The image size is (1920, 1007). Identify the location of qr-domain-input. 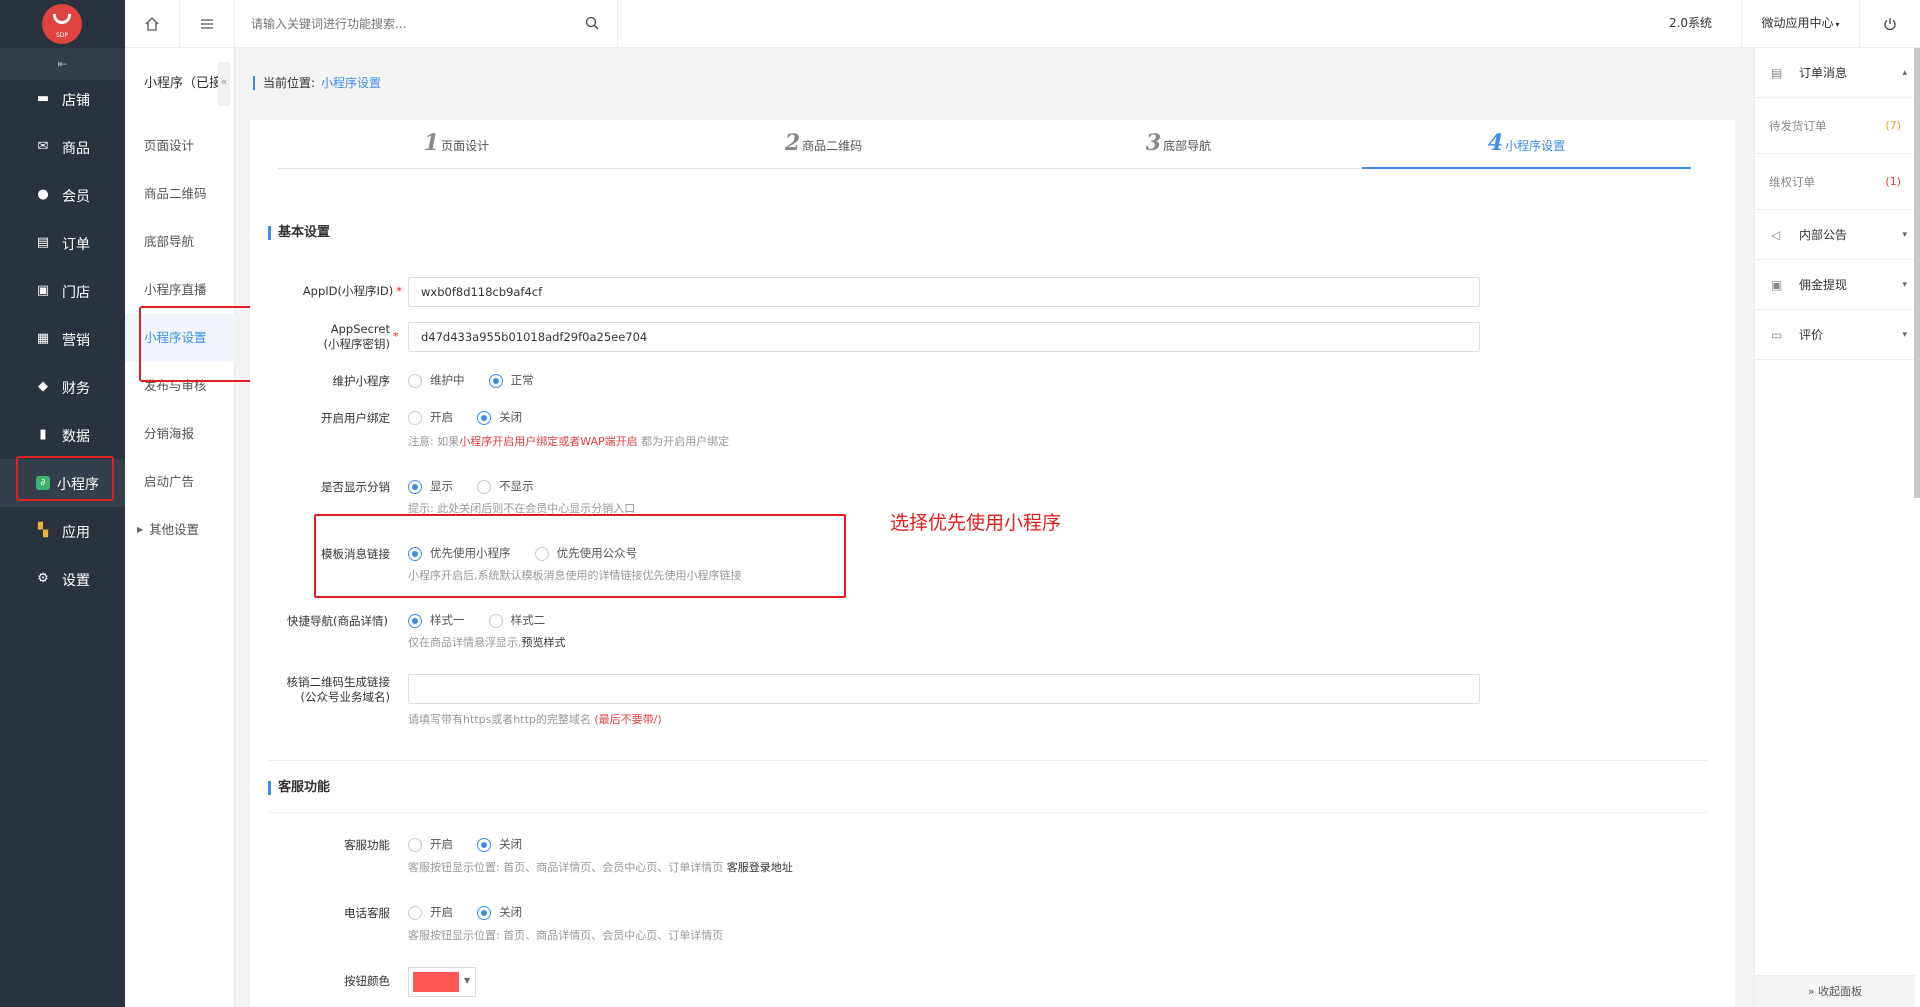
(944, 689).